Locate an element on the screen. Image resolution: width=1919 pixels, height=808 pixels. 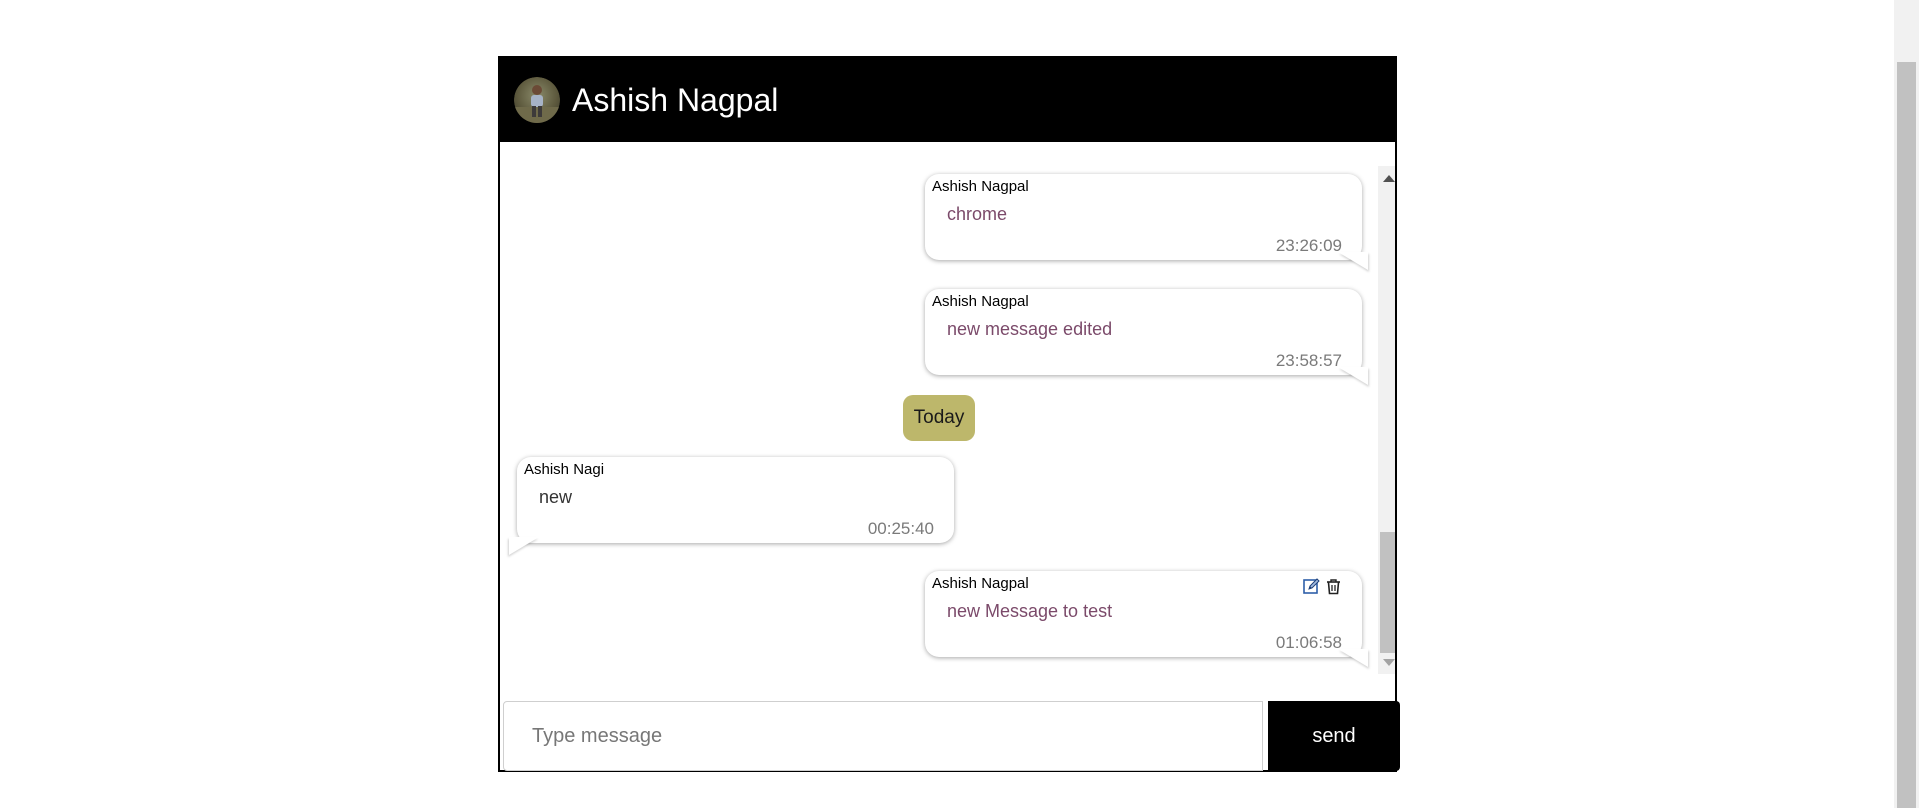
page-scrollbar-thumb is located at coordinates (1906, 435).